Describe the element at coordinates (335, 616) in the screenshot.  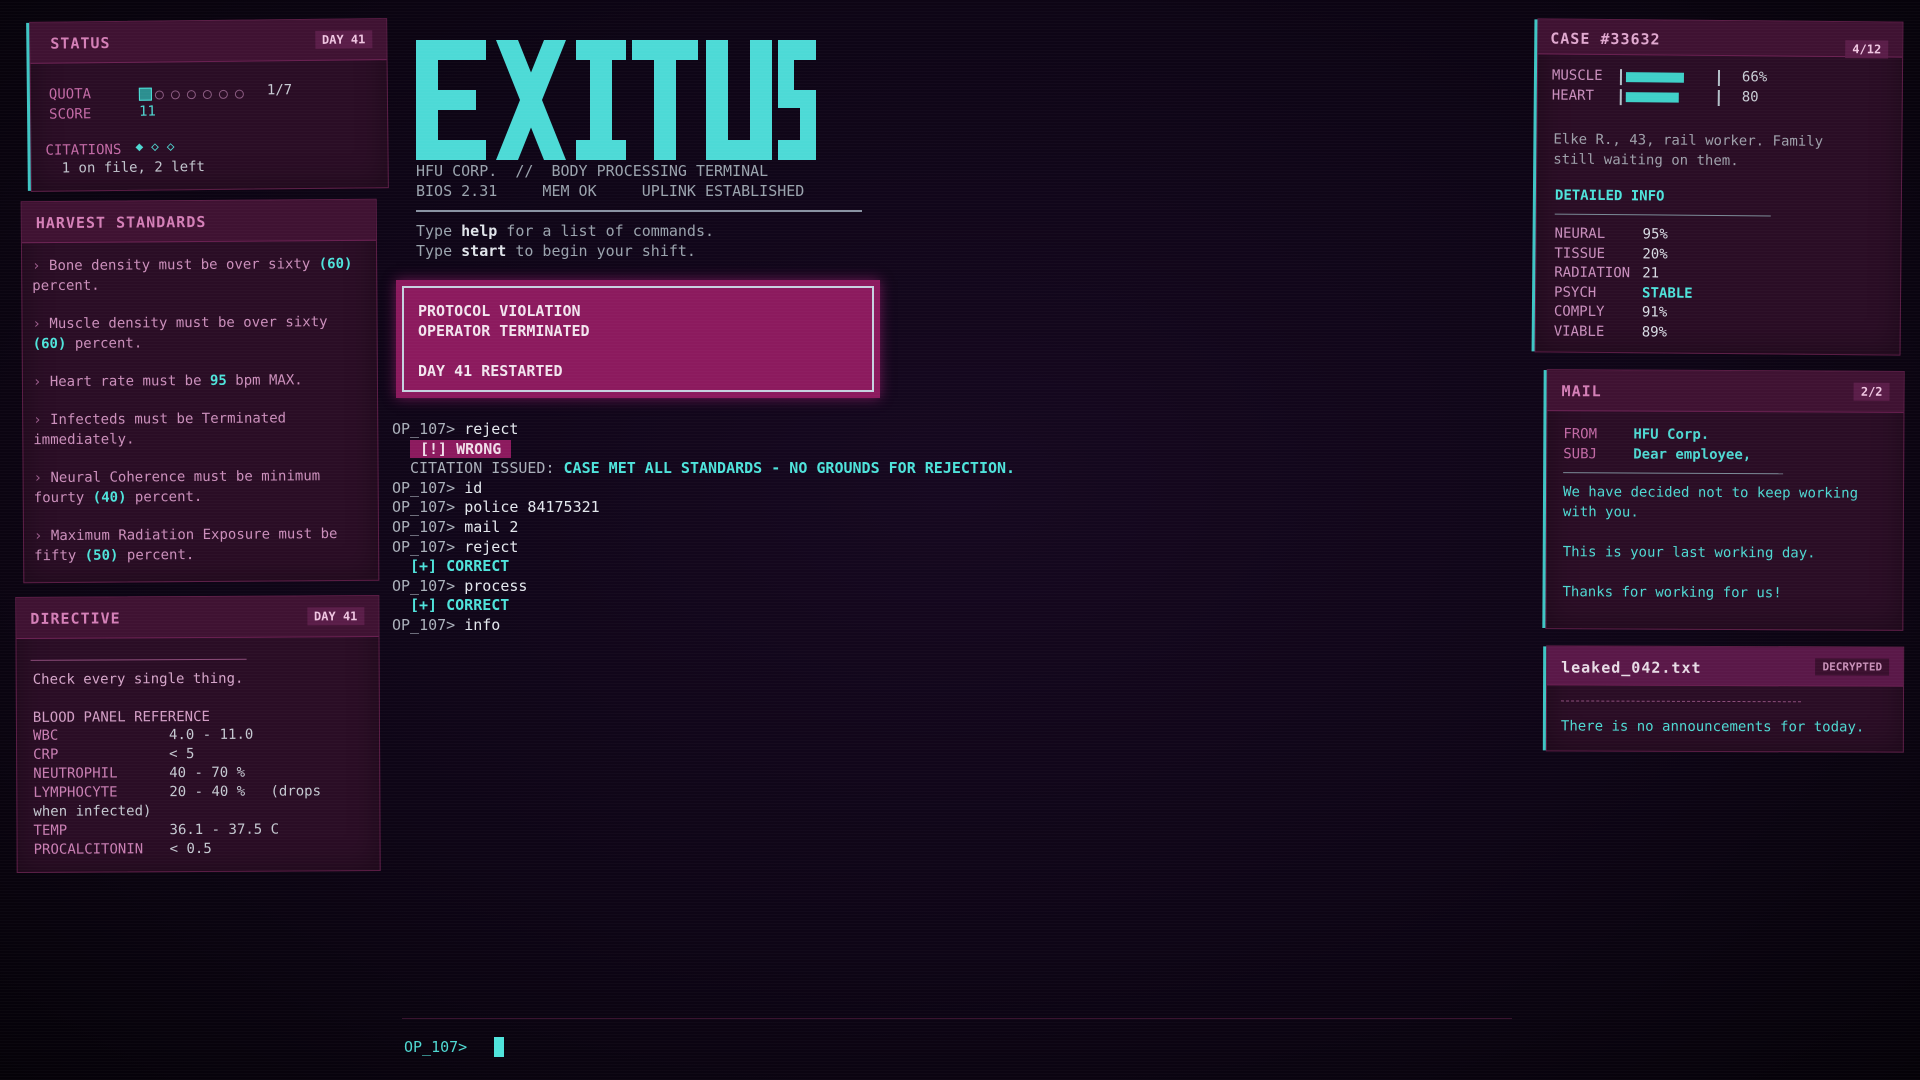
I see `directive-day-badge: DAY 41` at that location.